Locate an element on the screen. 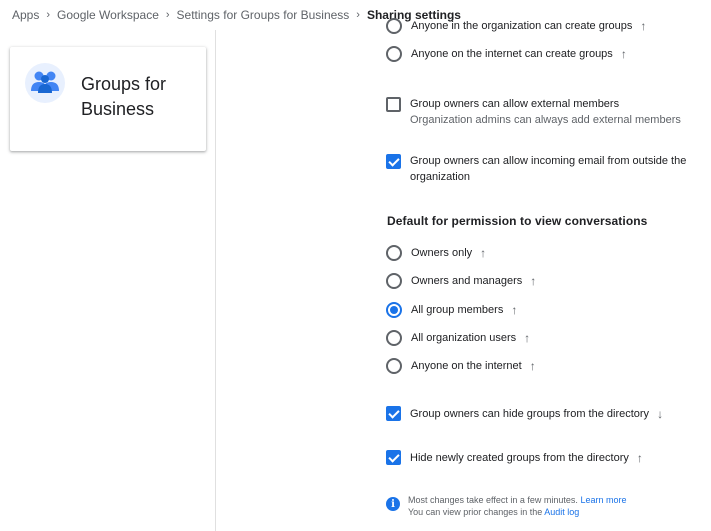 Image resolution: width=711 pixels, height=531 pixels. info-line-2: You can view prior changes in the is located at coordinates (475, 512).